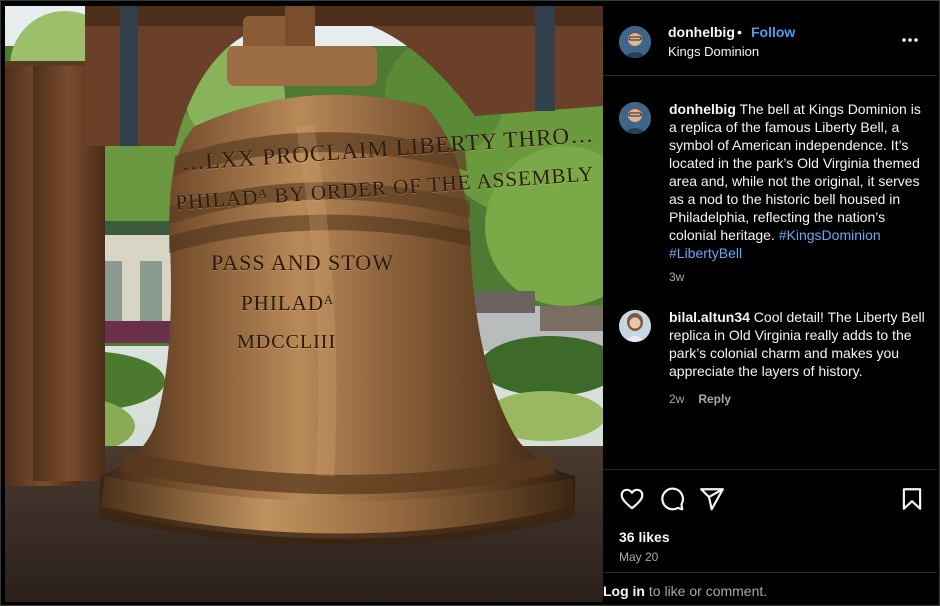  Describe the element at coordinates (705, 253) in the screenshot. I see `hashtag-libertybell: #LibertyBell` at that location.